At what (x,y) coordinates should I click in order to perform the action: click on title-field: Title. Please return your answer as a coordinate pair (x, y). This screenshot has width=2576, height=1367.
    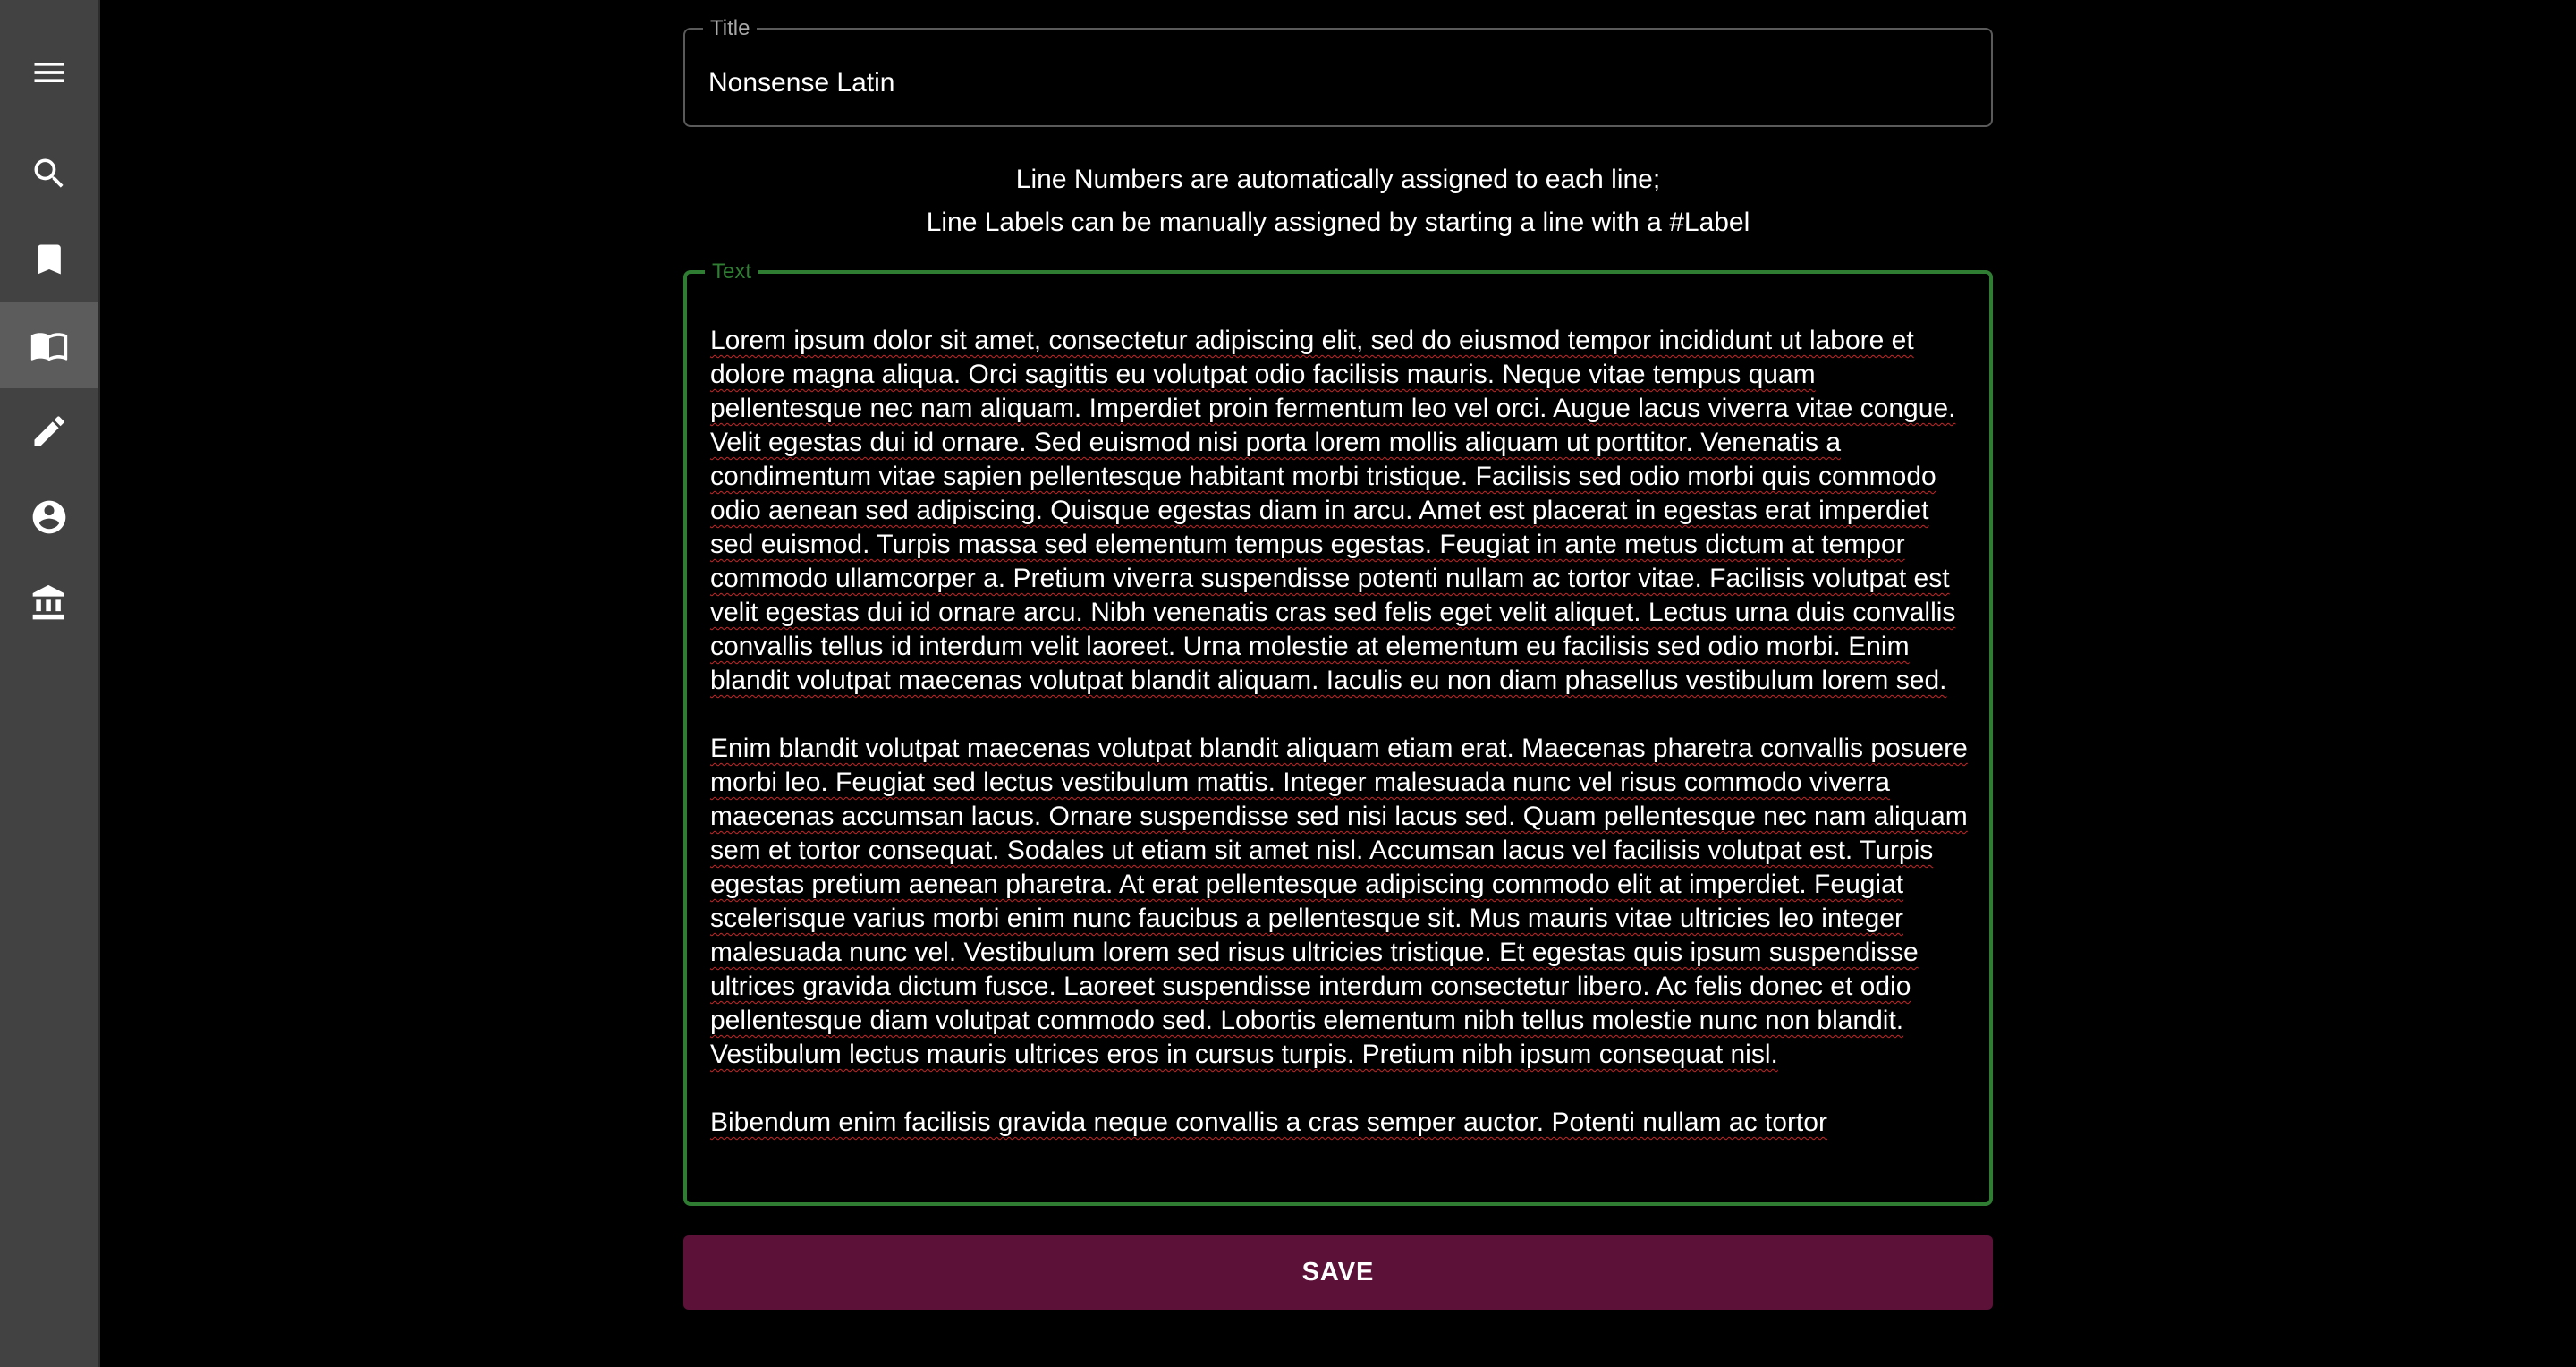
    Looking at the image, I should click on (1338, 72).